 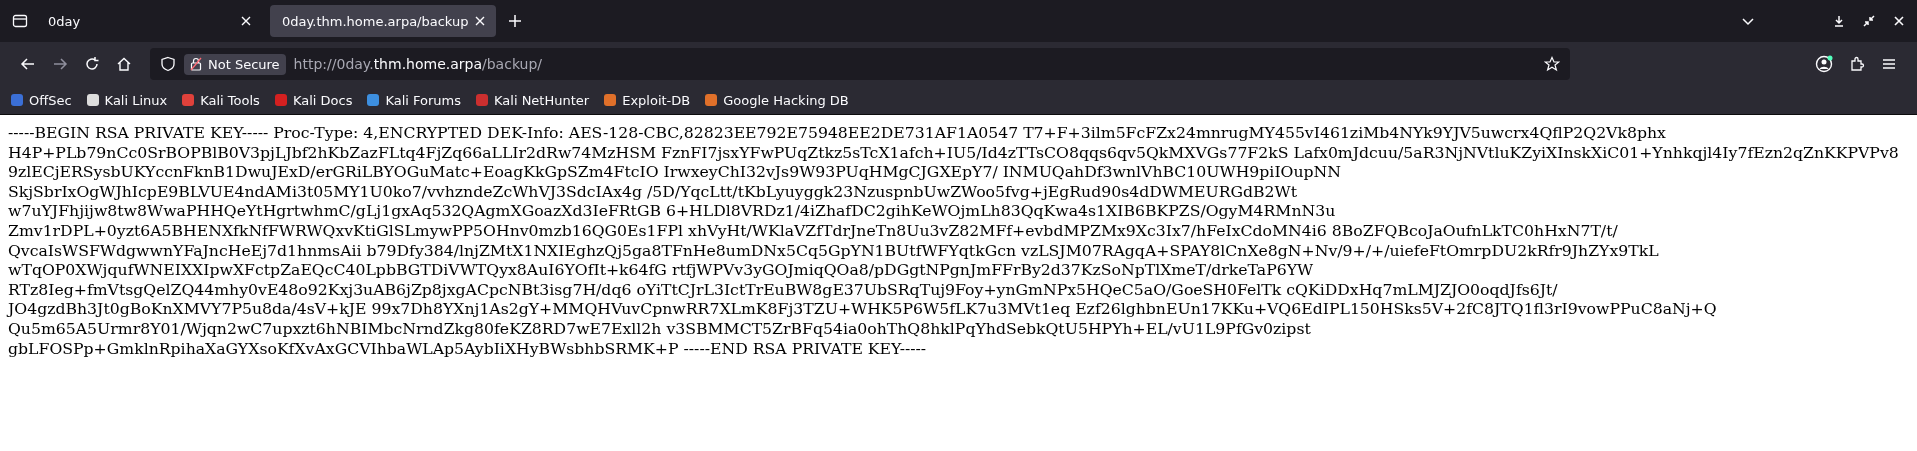 What do you see at coordinates (244, 64) in the screenshot?
I see `security-label: Not Secure` at bounding box center [244, 64].